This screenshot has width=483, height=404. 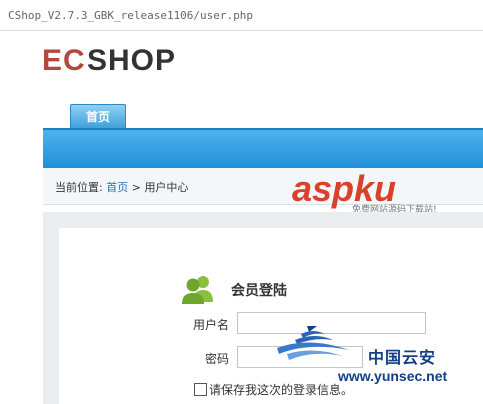 What do you see at coordinates (132, 60) in the screenshot?
I see `logo-part-shop: SHOP` at bounding box center [132, 60].